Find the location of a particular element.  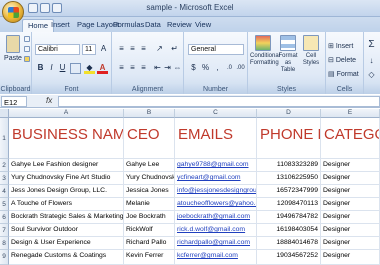

clear-icon: ◇ is located at coordinates (371, 75).